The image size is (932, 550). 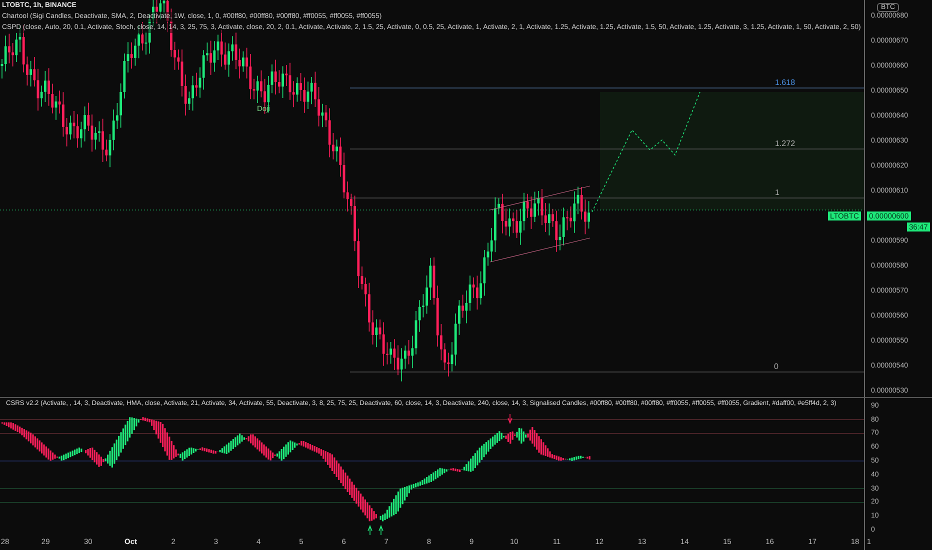 I want to click on fibonacci-level-label: 1, so click(x=777, y=192).